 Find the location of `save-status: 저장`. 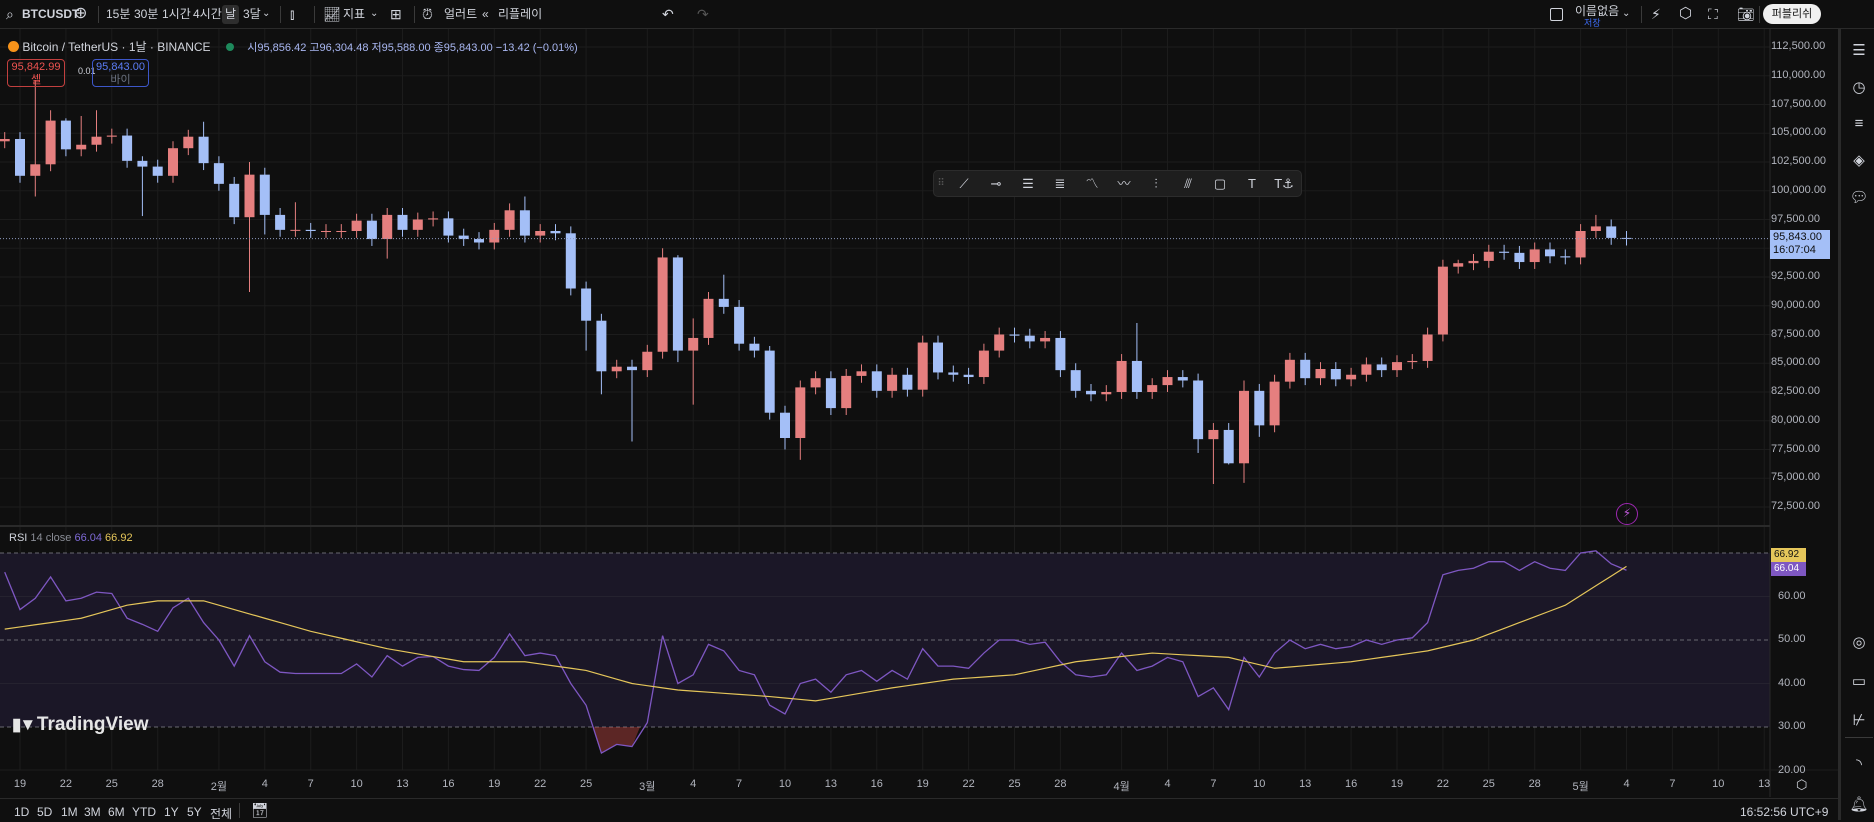

save-status: 저장 is located at coordinates (1592, 22).